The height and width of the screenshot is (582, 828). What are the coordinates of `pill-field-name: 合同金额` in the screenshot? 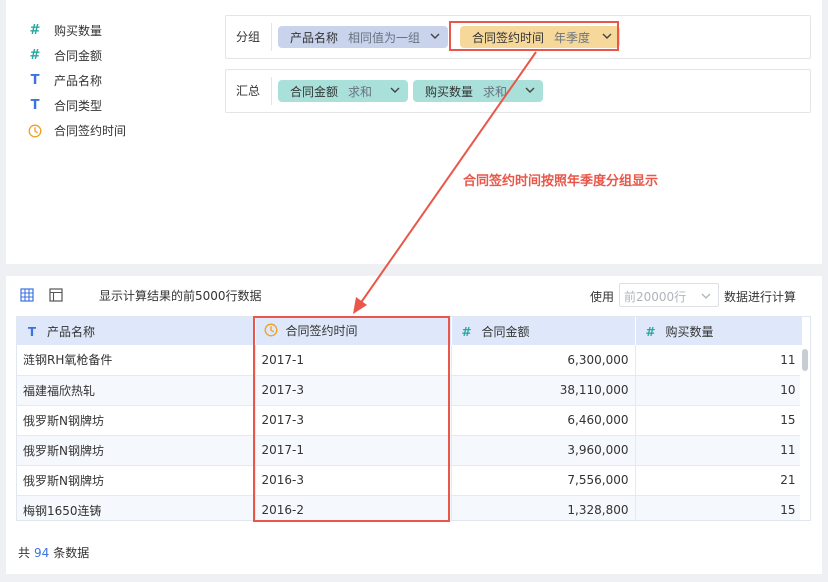 It's located at (314, 91).